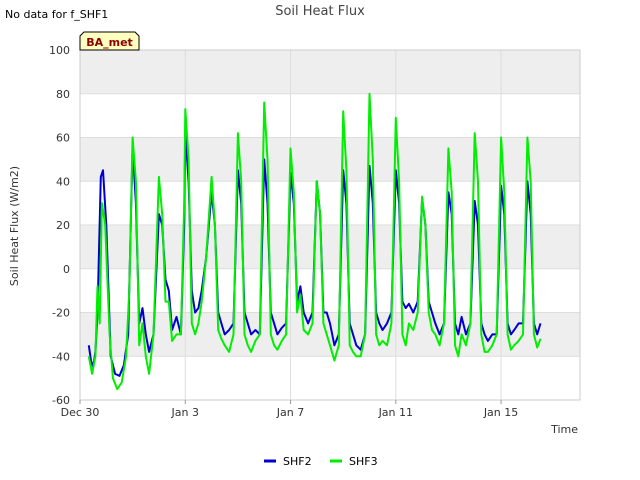  What do you see at coordinates (59, 50) in the screenshot?
I see `y-tick-label: 100` at bounding box center [59, 50].